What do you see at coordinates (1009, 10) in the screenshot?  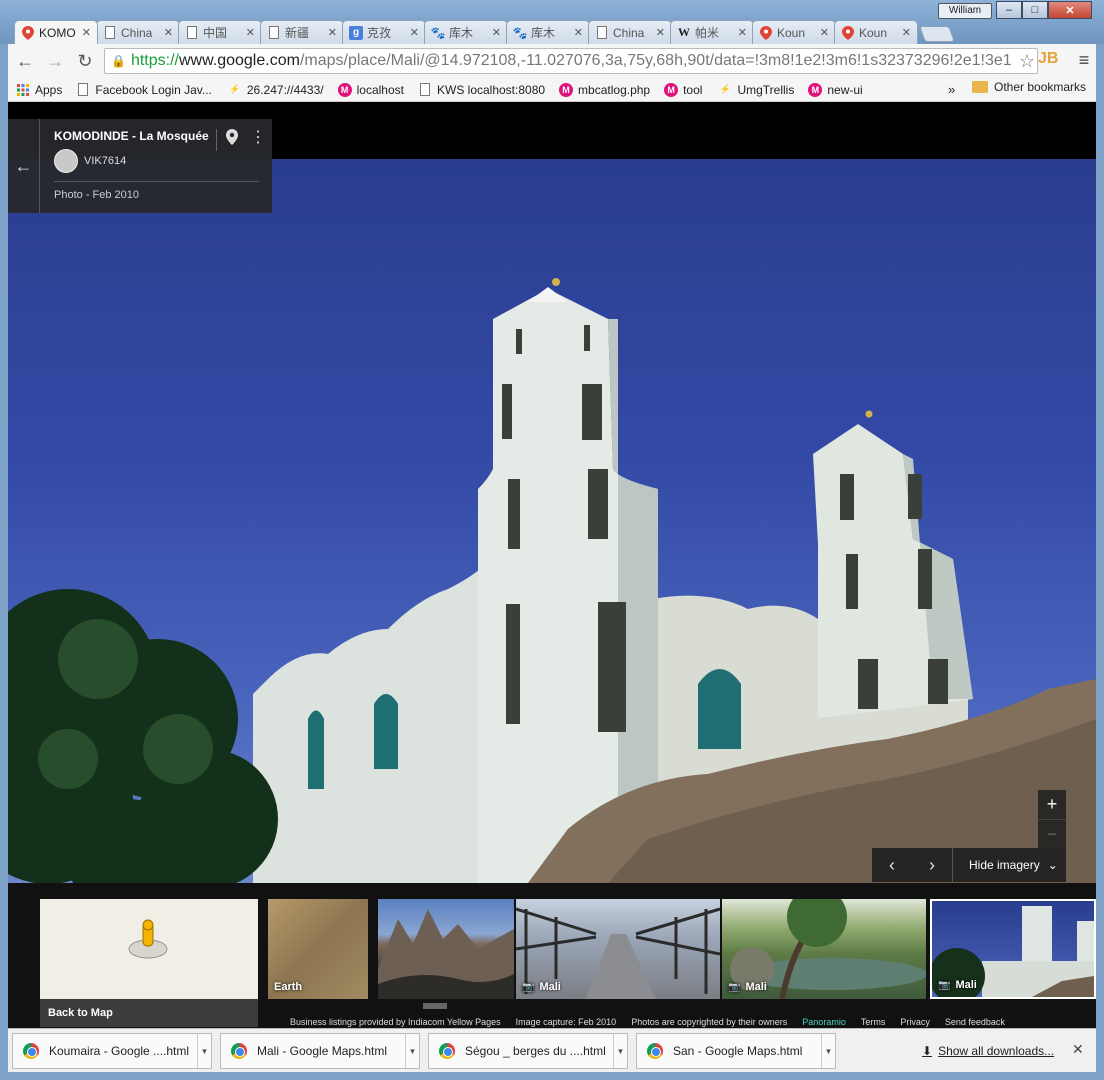 I see `minimize-button: –` at bounding box center [1009, 10].